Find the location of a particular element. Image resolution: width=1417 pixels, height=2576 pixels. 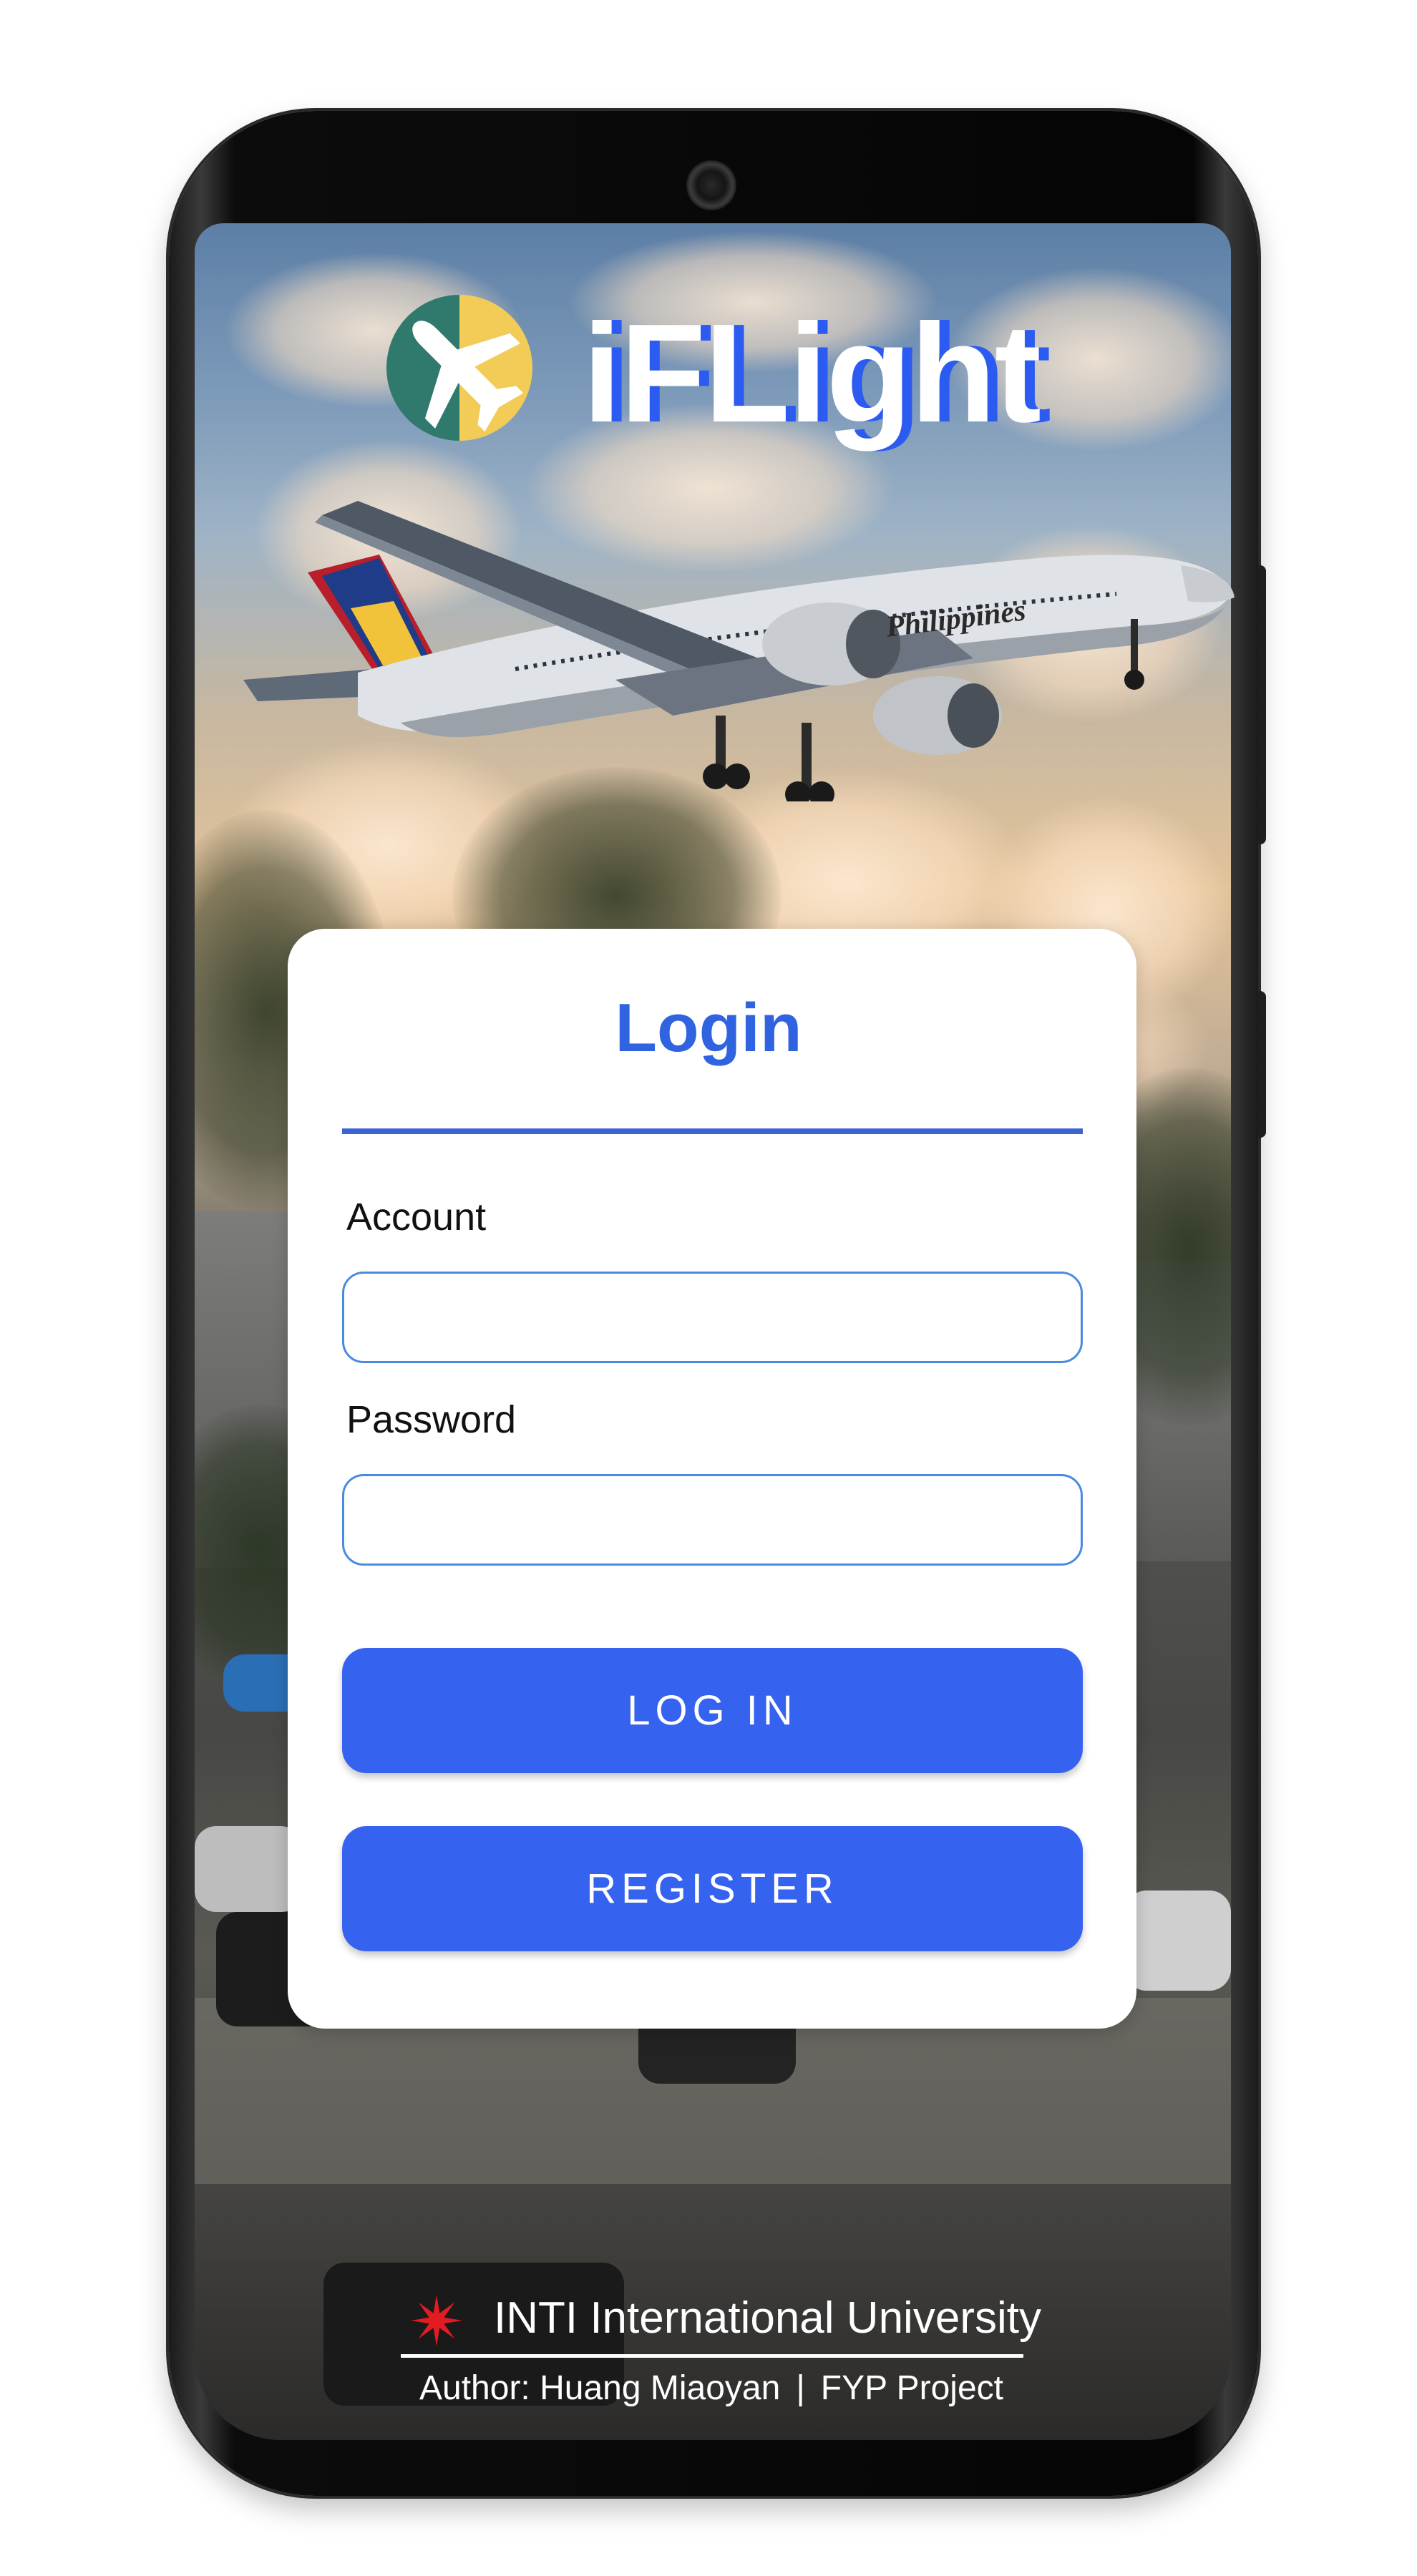

app-brand-name: iFLight is located at coordinates (812, 373).